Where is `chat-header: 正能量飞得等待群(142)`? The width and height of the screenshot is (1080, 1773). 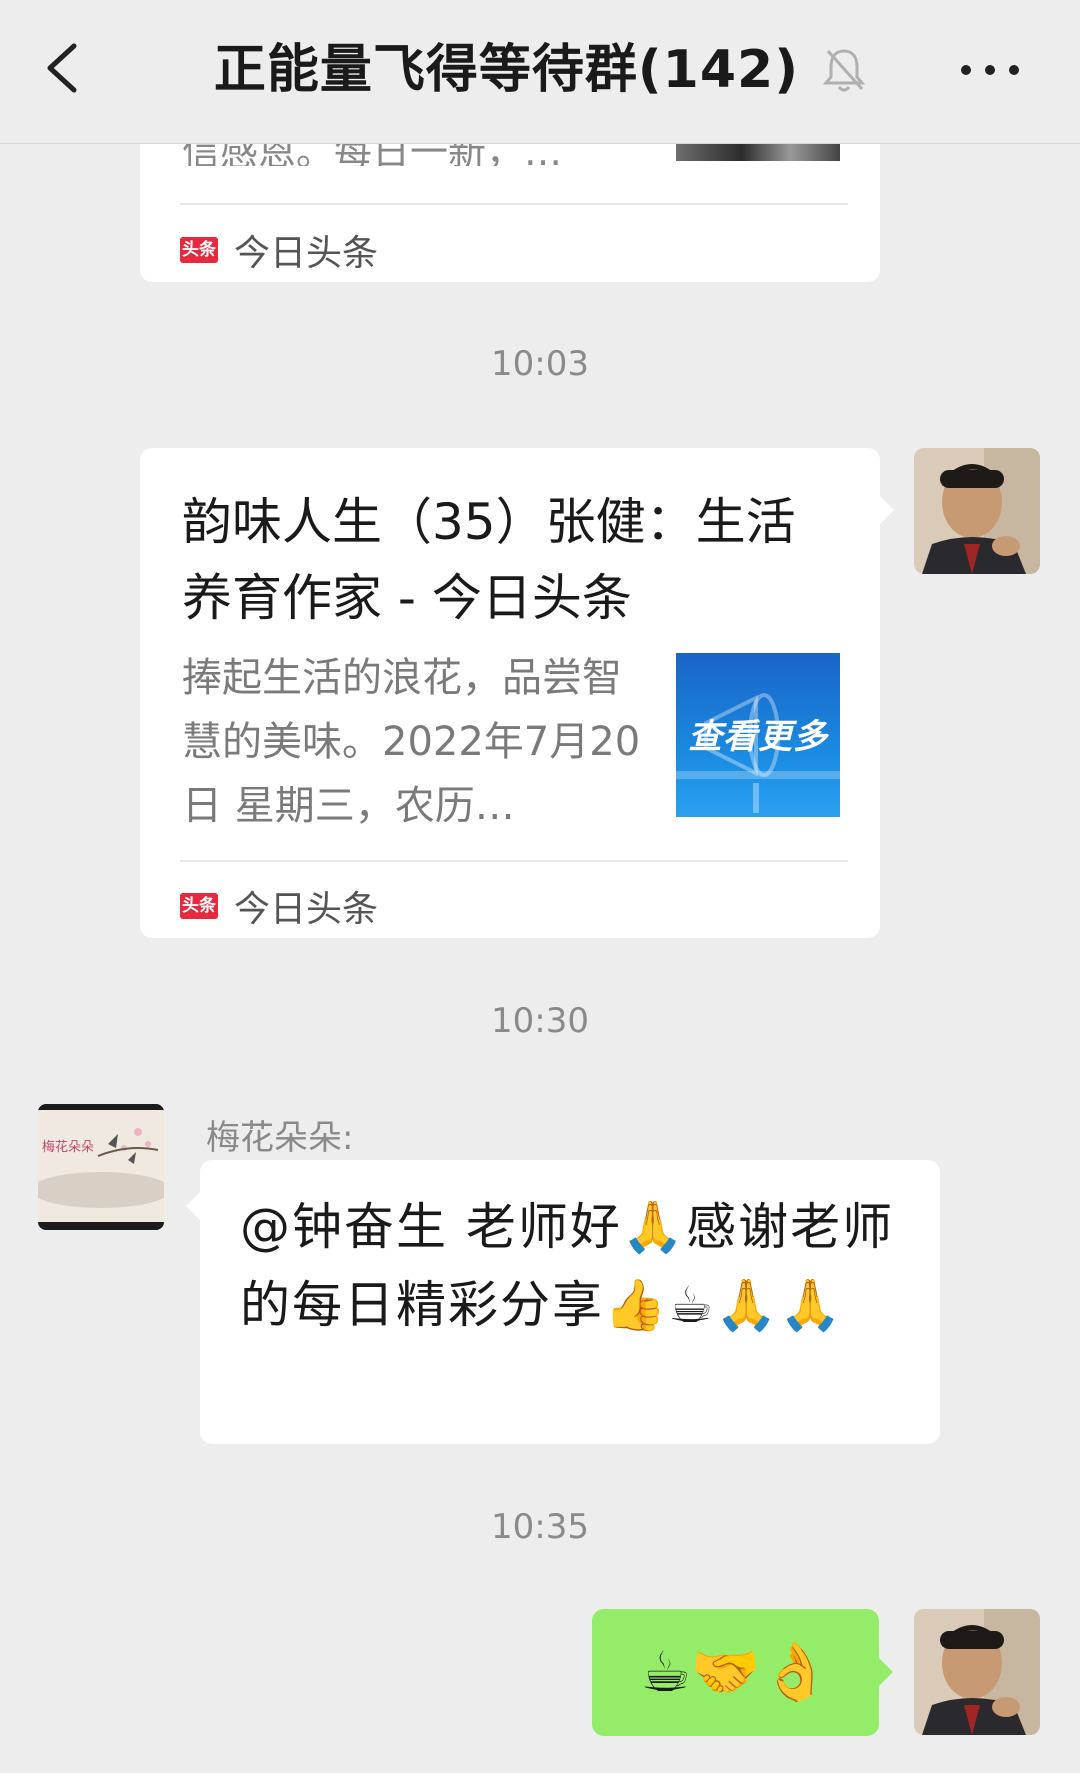 chat-header: 正能量飞得等待群(142) is located at coordinates (540, 72).